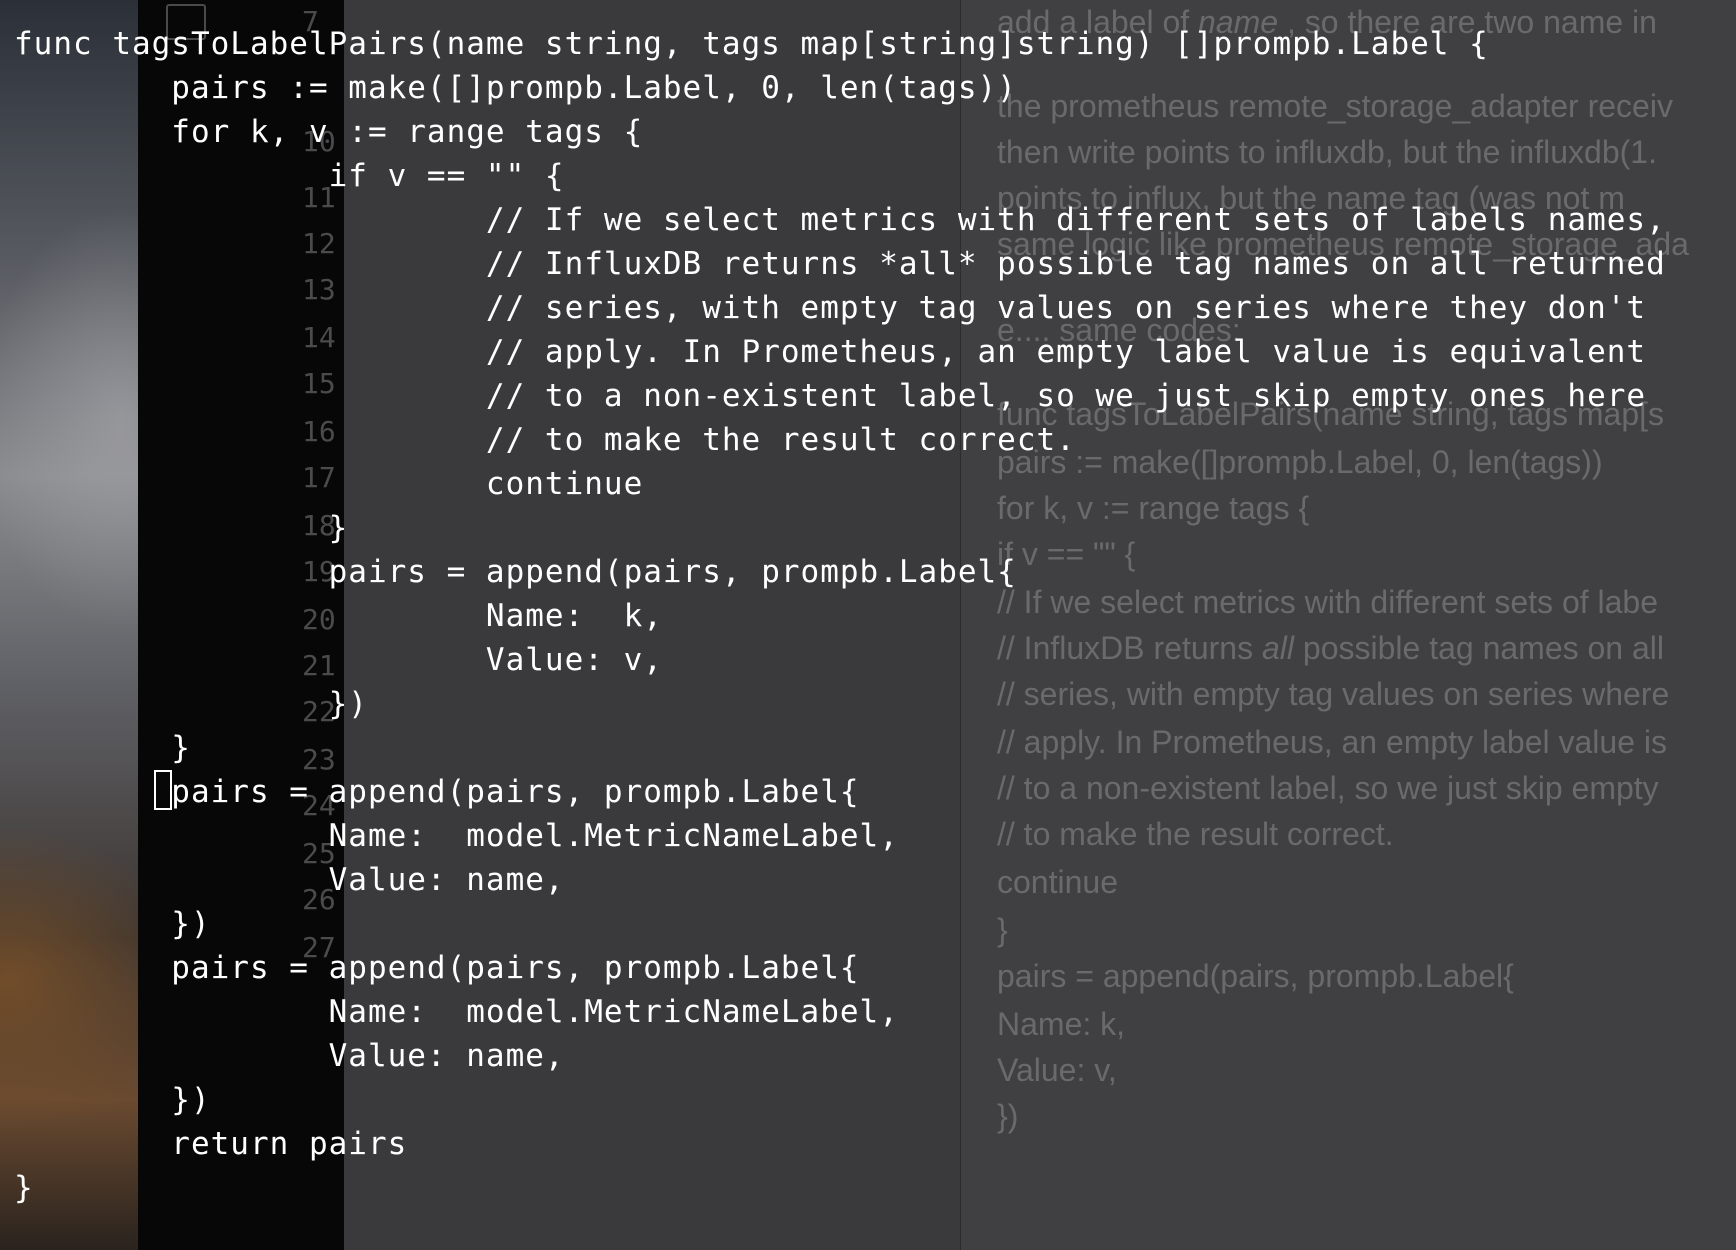 Image resolution: width=1736 pixels, height=1250 pixels. What do you see at coordinates (1479, 648) in the screenshot?
I see `document-line-text: possible tag names on all` at bounding box center [1479, 648].